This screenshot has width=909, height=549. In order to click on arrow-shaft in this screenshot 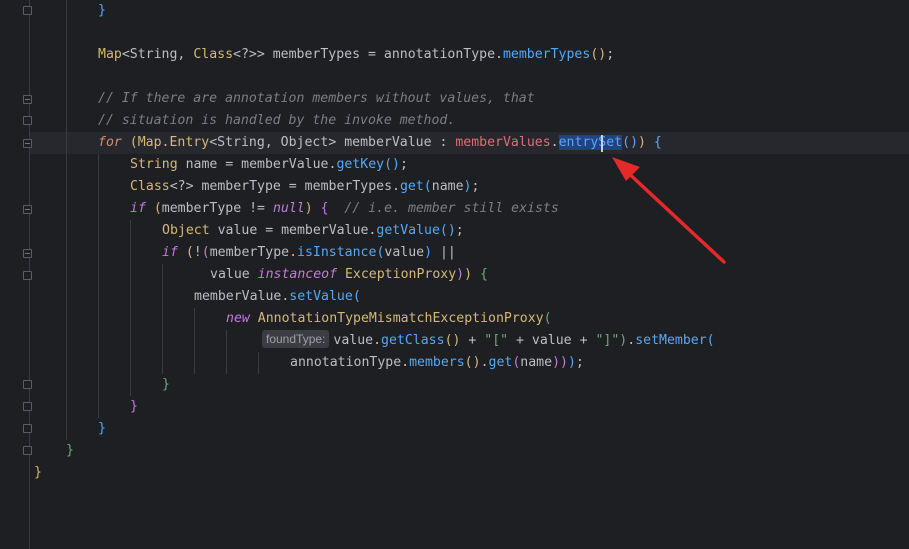, I will do `click(674, 215)`.